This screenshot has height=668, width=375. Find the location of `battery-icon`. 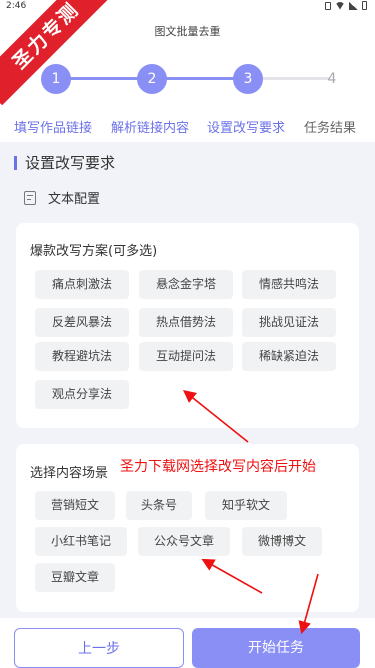

battery-icon is located at coordinates (364, 5).